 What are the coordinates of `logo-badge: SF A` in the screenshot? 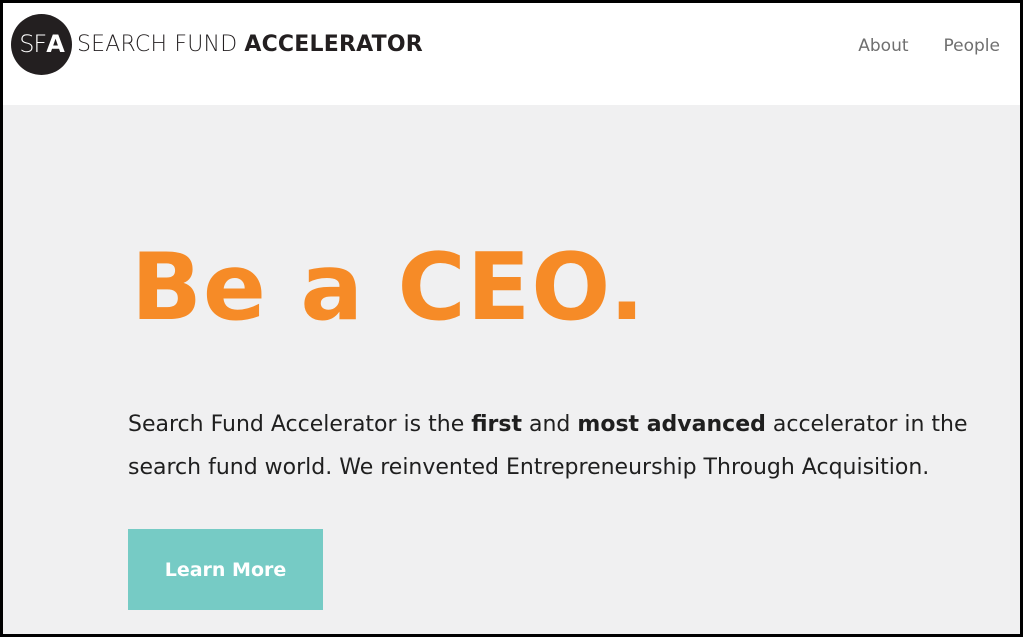 It's located at (41, 44).